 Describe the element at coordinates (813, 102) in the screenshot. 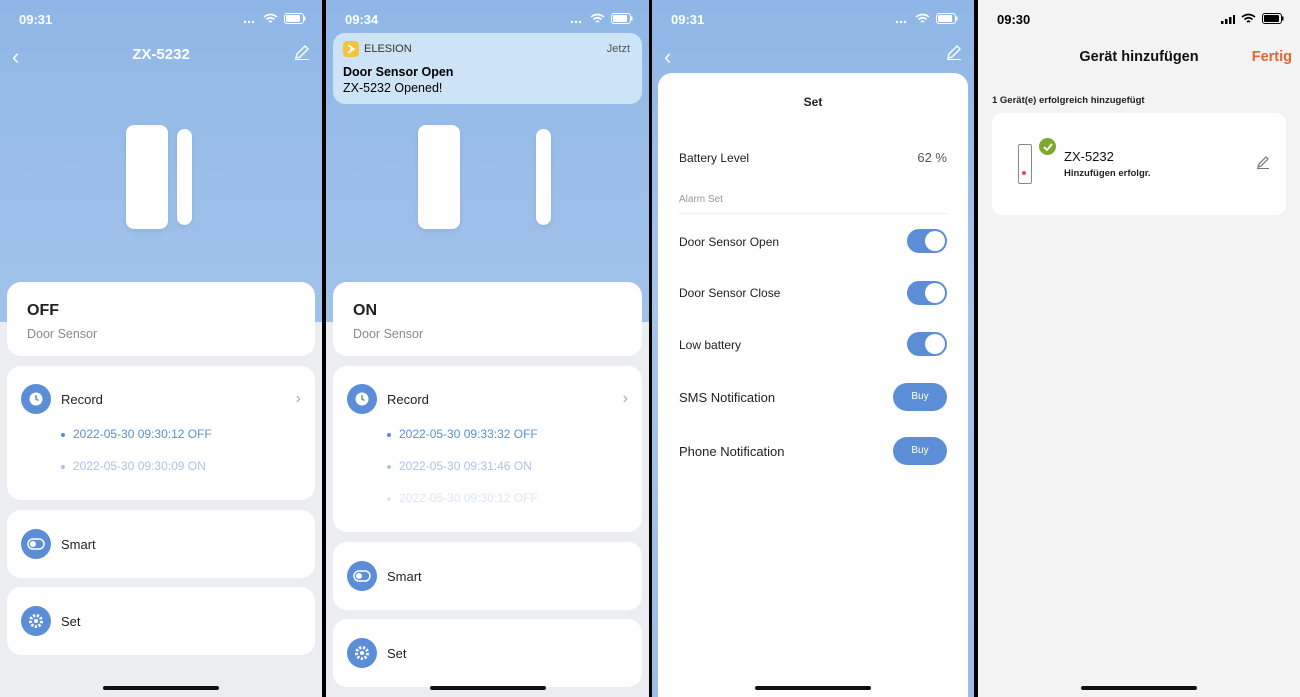

I see `settings-title: Set` at that location.